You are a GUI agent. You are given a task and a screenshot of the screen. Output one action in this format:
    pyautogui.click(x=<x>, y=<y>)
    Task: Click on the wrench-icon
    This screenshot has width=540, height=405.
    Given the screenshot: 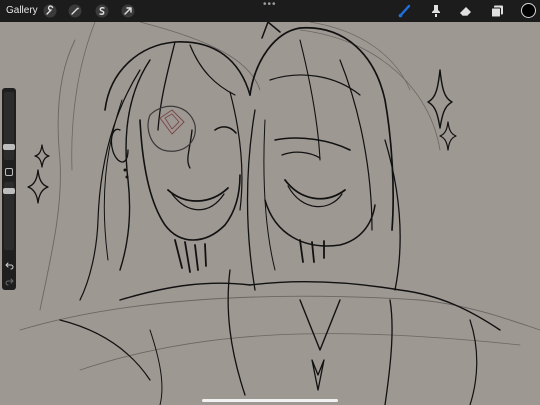 What is the action you would take?
    pyautogui.click(x=50, y=11)
    